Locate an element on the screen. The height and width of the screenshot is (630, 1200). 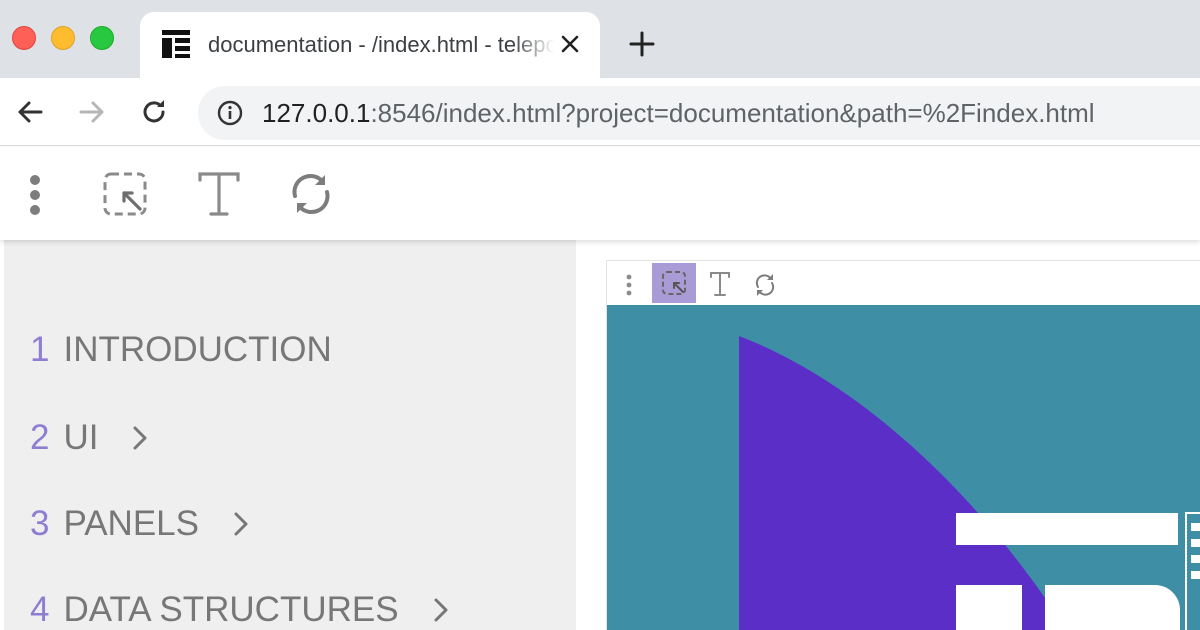
browser-tab: documentation - /index.html - teleport is located at coordinates (370, 45).